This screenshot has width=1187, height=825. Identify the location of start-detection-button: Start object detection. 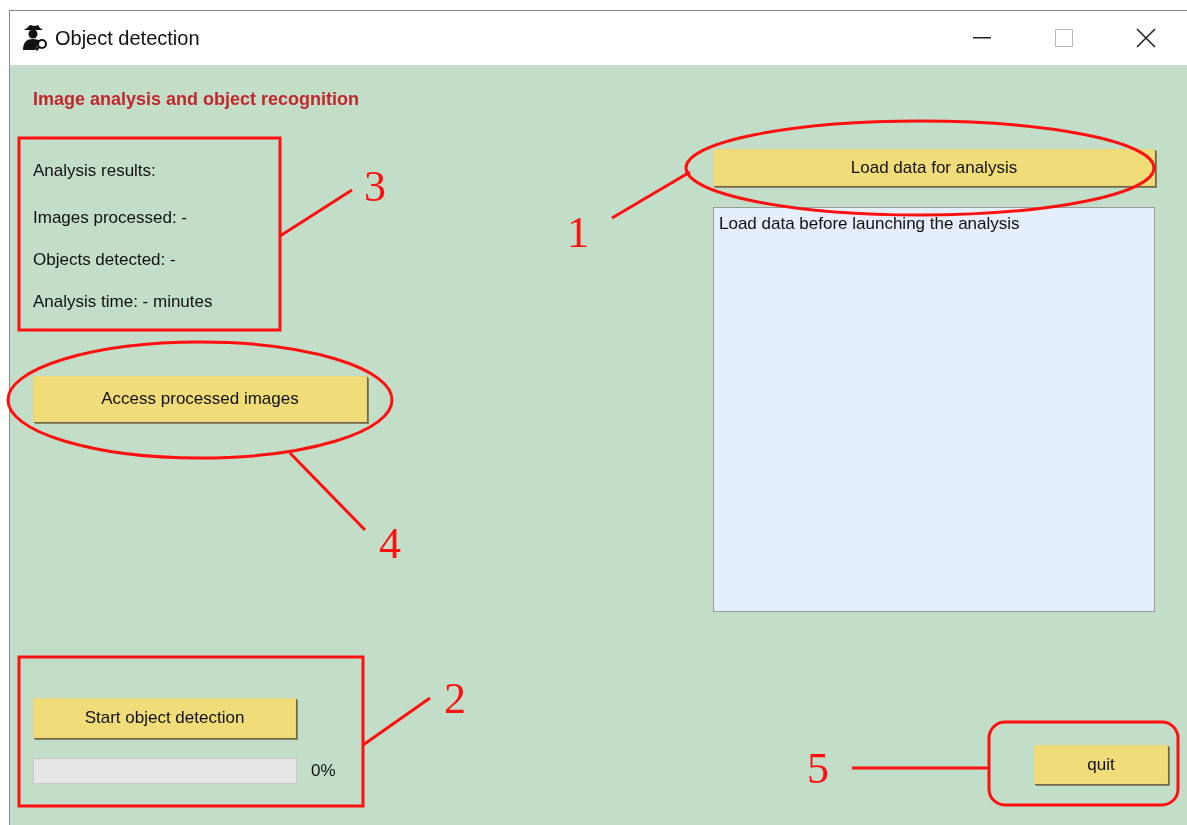
(164, 718).